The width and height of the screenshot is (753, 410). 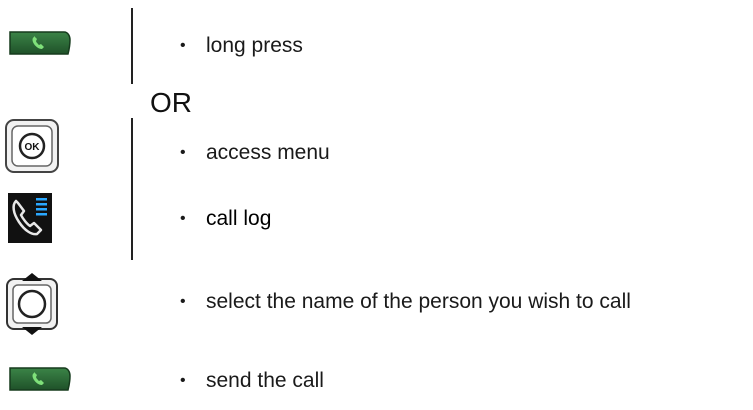 What do you see at coordinates (132, 46) in the screenshot?
I see `divider-line-top` at bounding box center [132, 46].